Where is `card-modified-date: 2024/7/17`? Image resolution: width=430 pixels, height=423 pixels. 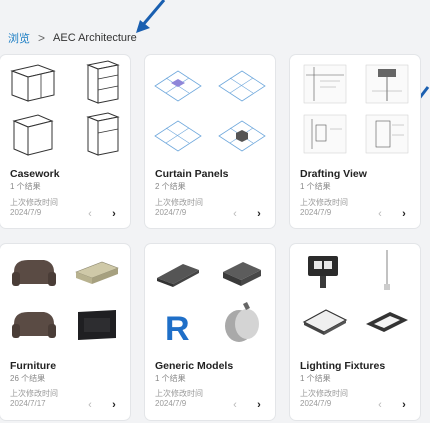 card-modified-date: 2024/7/17 is located at coordinates (28, 403).